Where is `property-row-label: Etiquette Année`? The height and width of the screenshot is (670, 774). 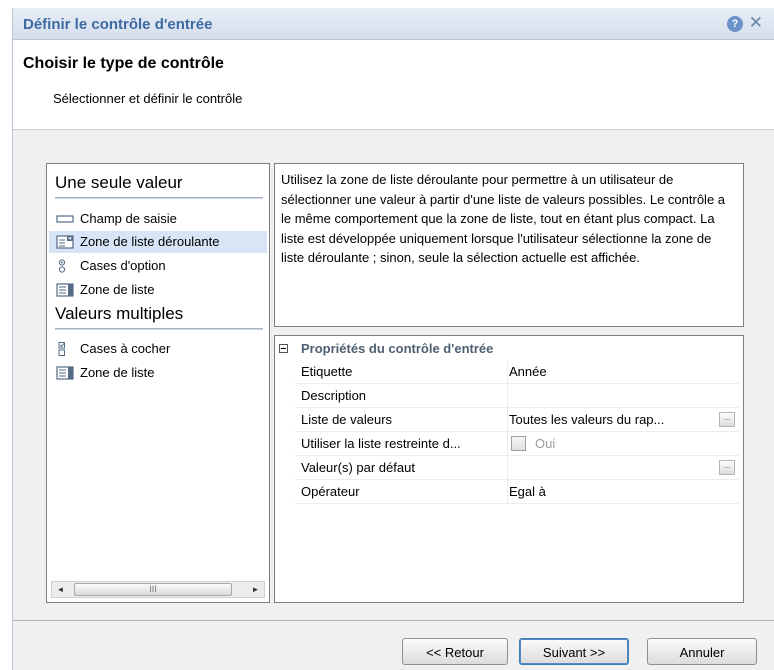
property-row-label: Etiquette Année is located at coordinates (517, 372).